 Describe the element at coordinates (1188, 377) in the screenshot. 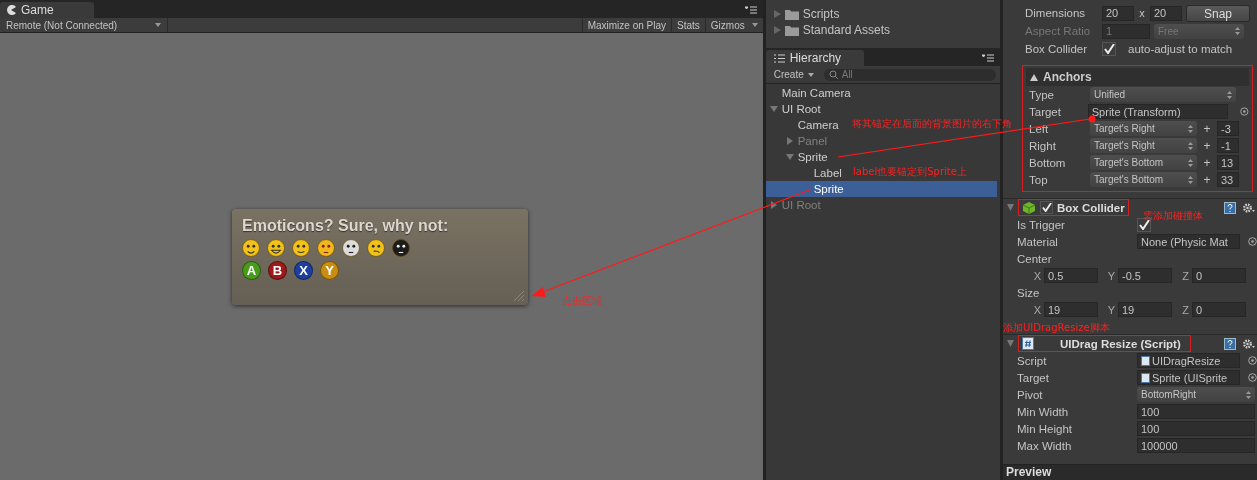

I see `object-field: Sprite (UISprite` at that location.